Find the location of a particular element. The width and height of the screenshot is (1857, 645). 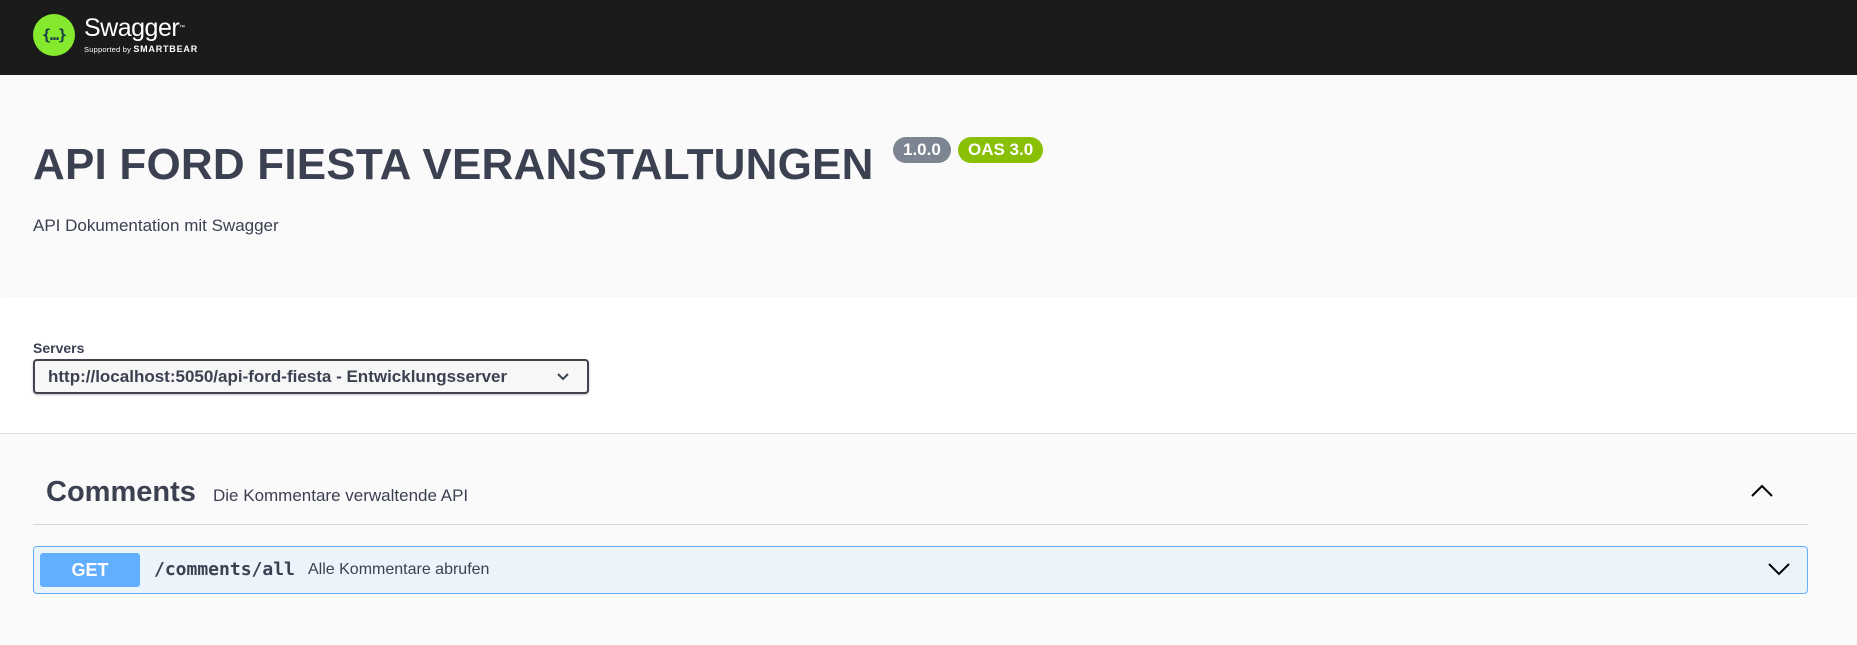

logo-text: Swagger™ Supported by SMARTBEAR is located at coordinates (141, 34).